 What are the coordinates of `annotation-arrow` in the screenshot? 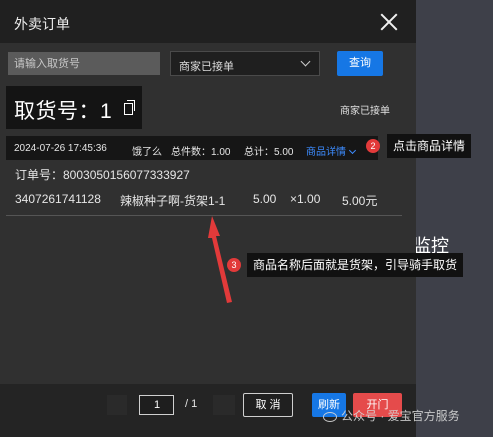 It's located at (220, 259).